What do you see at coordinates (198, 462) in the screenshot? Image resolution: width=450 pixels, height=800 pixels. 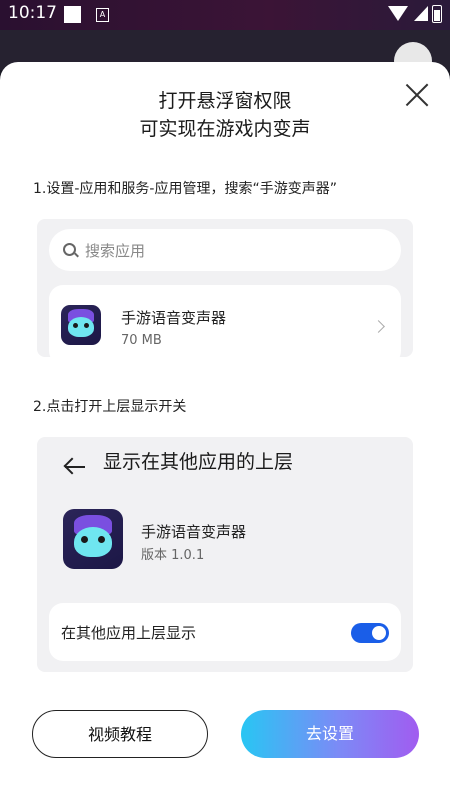 I see `settings-page-title: 显示在其他应用的上层` at bounding box center [198, 462].